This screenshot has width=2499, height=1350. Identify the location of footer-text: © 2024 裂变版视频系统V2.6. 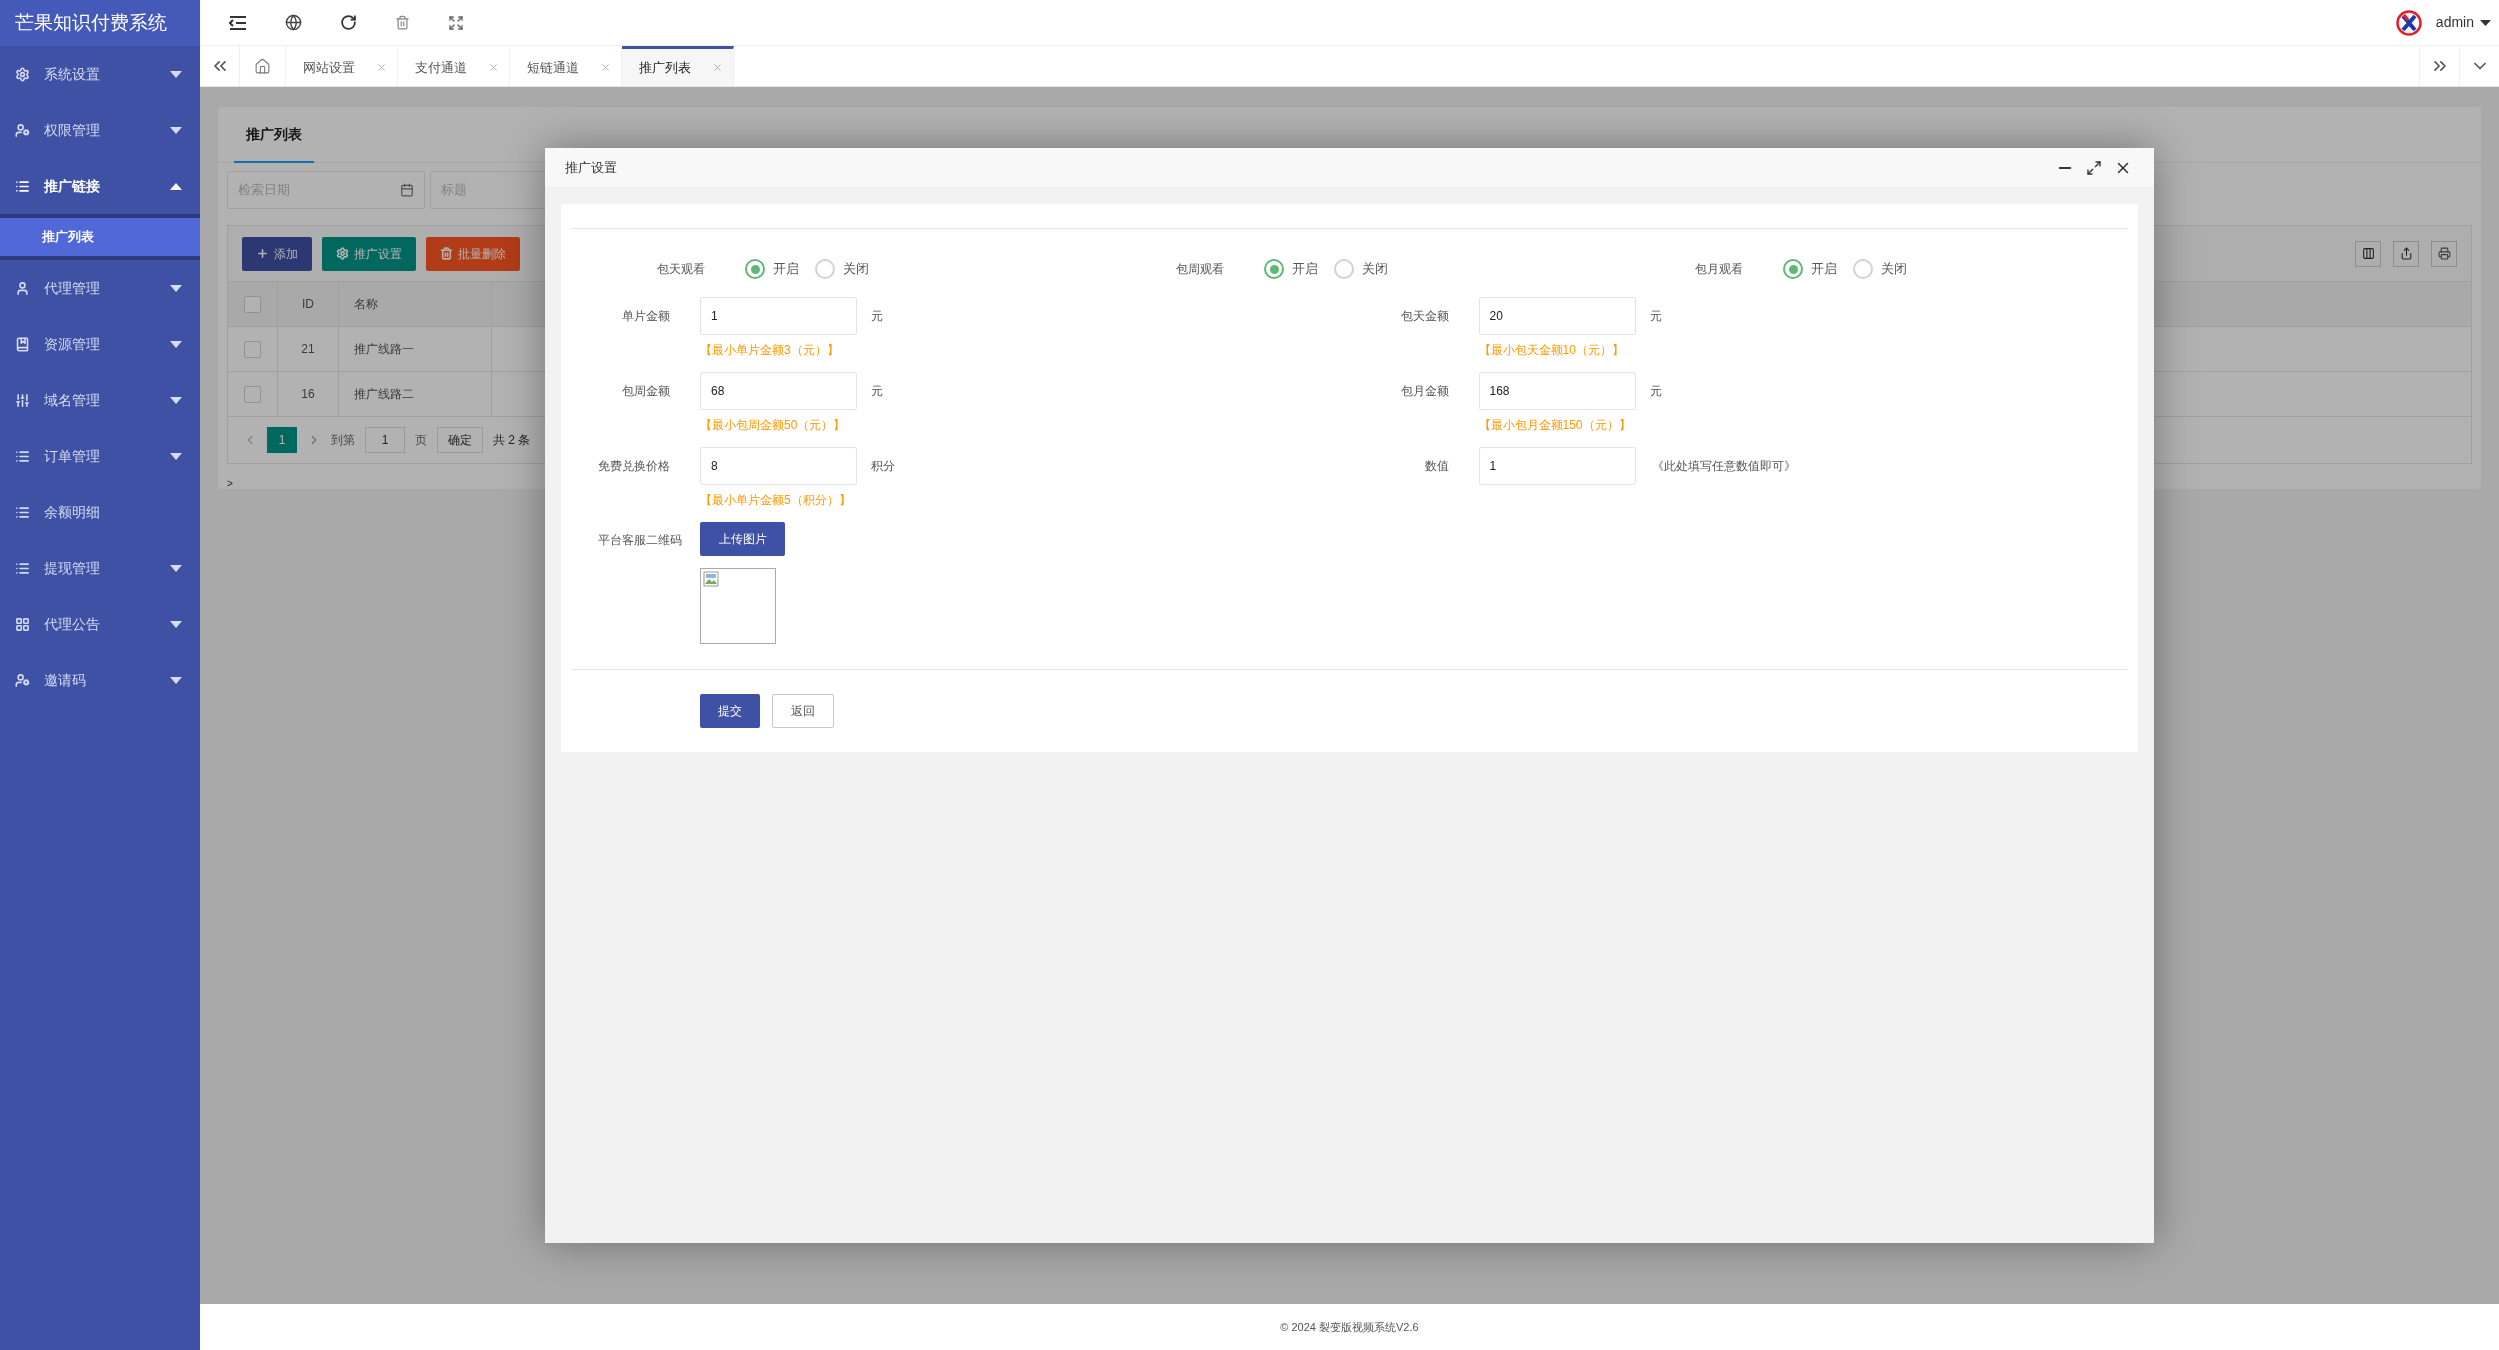
(1349, 1327).